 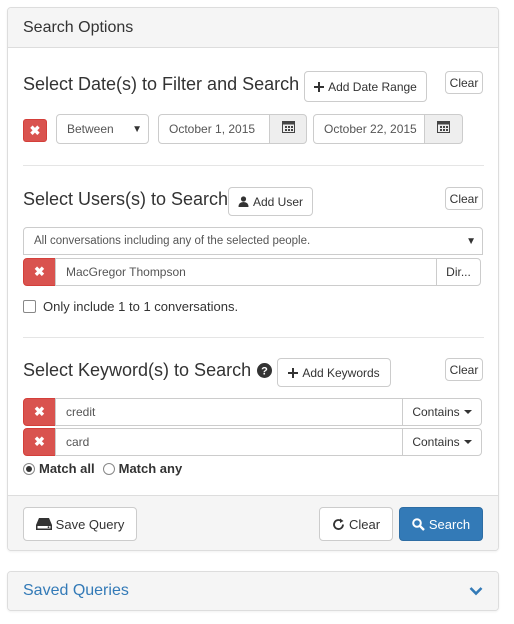 I want to click on add-user-label: Add User, so click(x=278, y=201).